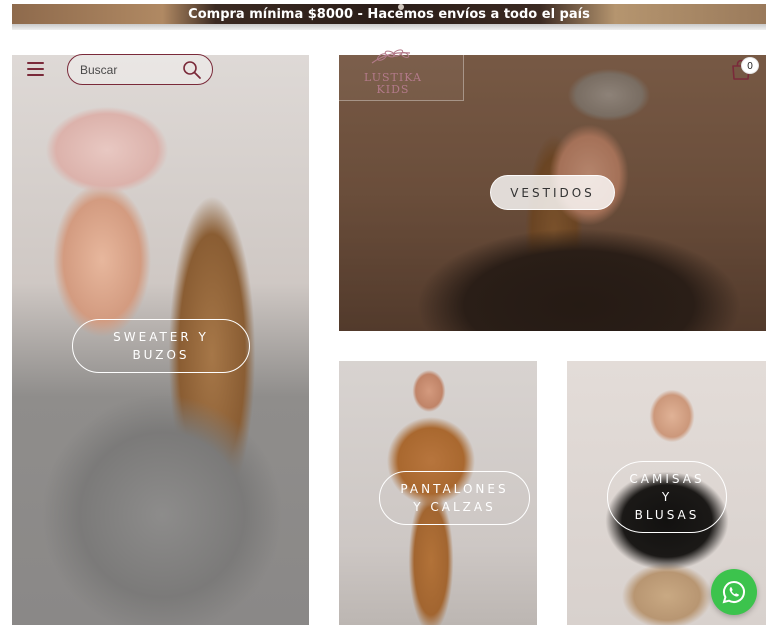 The image size is (780, 633). I want to click on cart-count-badge: 0, so click(750, 65).